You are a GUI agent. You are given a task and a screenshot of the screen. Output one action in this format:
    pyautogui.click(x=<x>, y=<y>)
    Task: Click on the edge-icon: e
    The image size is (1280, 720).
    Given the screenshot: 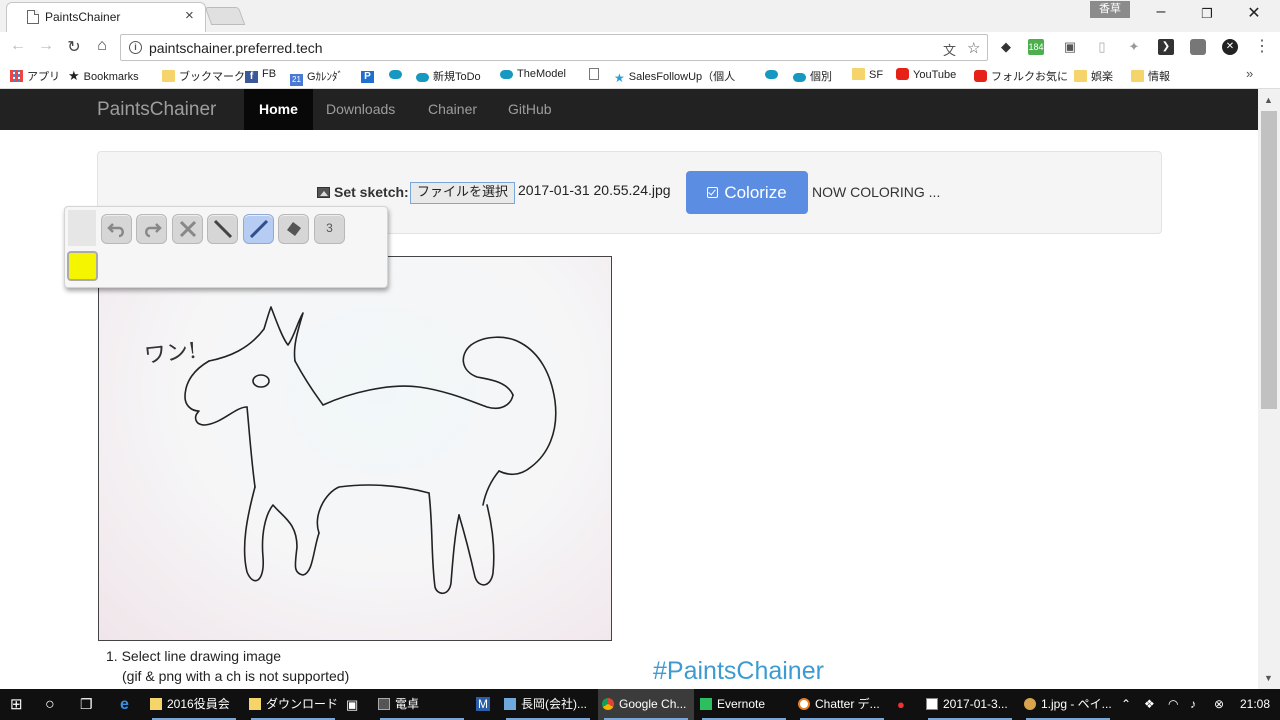 What is the action you would take?
    pyautogui.click(x=124, y=704)
    